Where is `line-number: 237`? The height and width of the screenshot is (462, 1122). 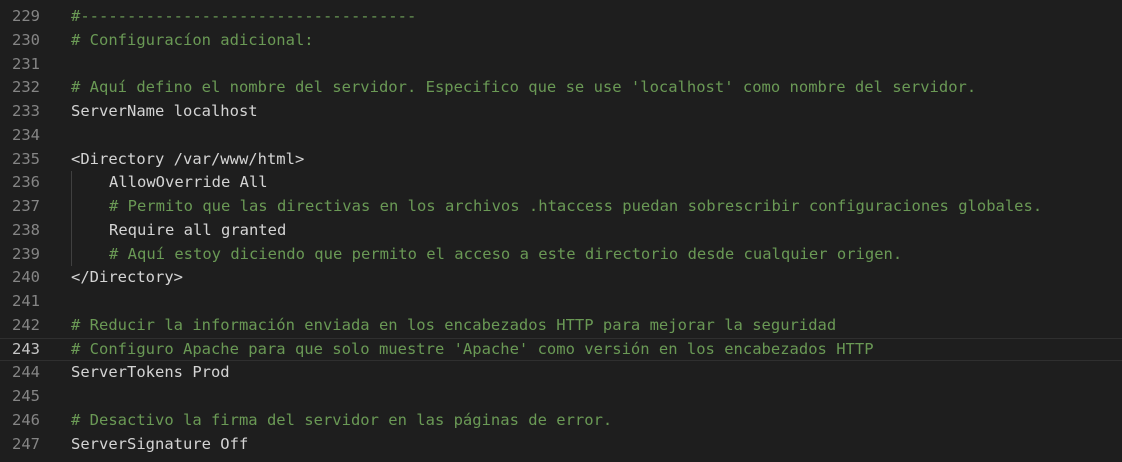 line-number: 237 is located at coordinates (26, 206).